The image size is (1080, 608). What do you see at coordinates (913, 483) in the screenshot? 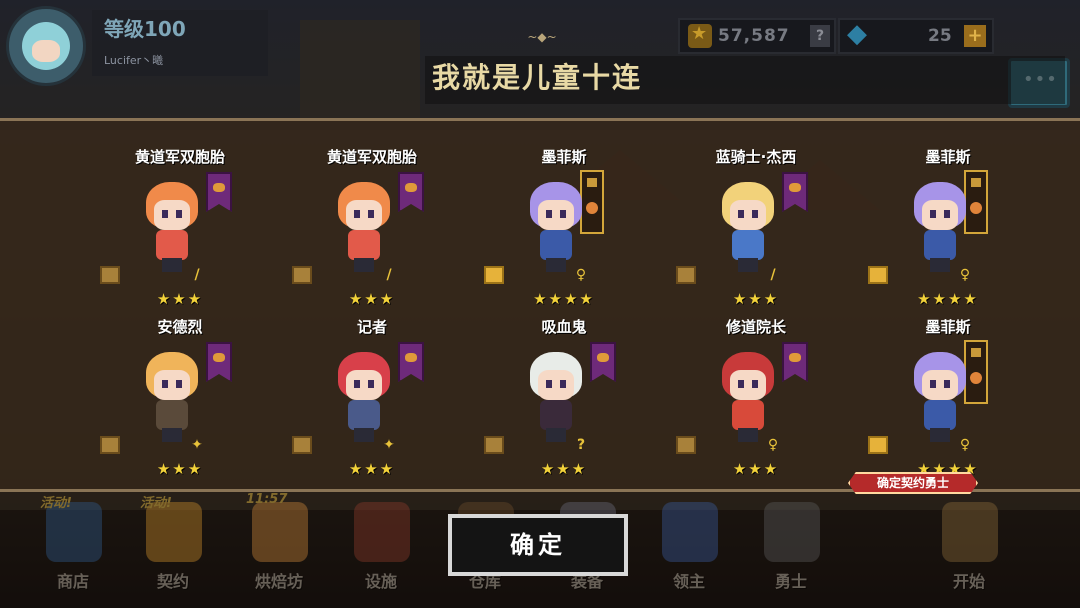
I see `confirm-contract-tag: 确定契约勇士` at bounding box center [913, 483].